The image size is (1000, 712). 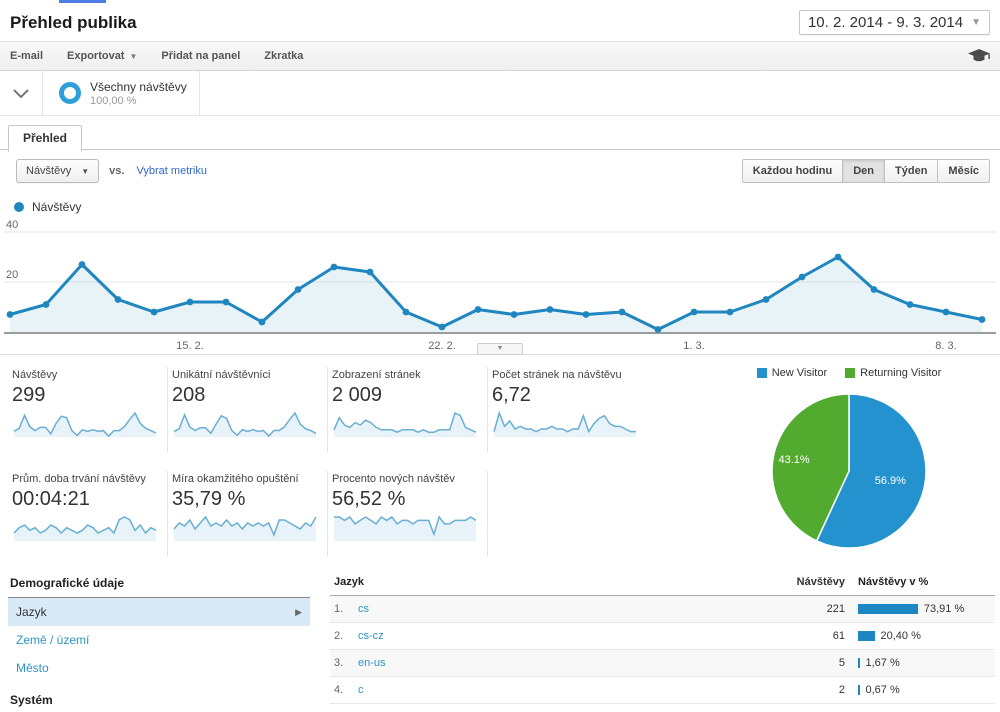 What do you see at coordinates (70, 93) in the screenshot?
I see `segment-donut-icon` at bounding box center [70, 93].